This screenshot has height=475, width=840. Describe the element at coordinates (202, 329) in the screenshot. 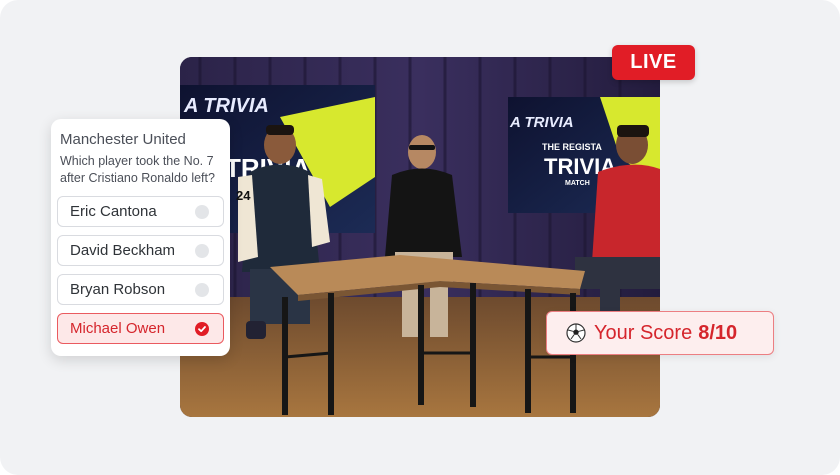

I see `check-circle-icon` at that location.